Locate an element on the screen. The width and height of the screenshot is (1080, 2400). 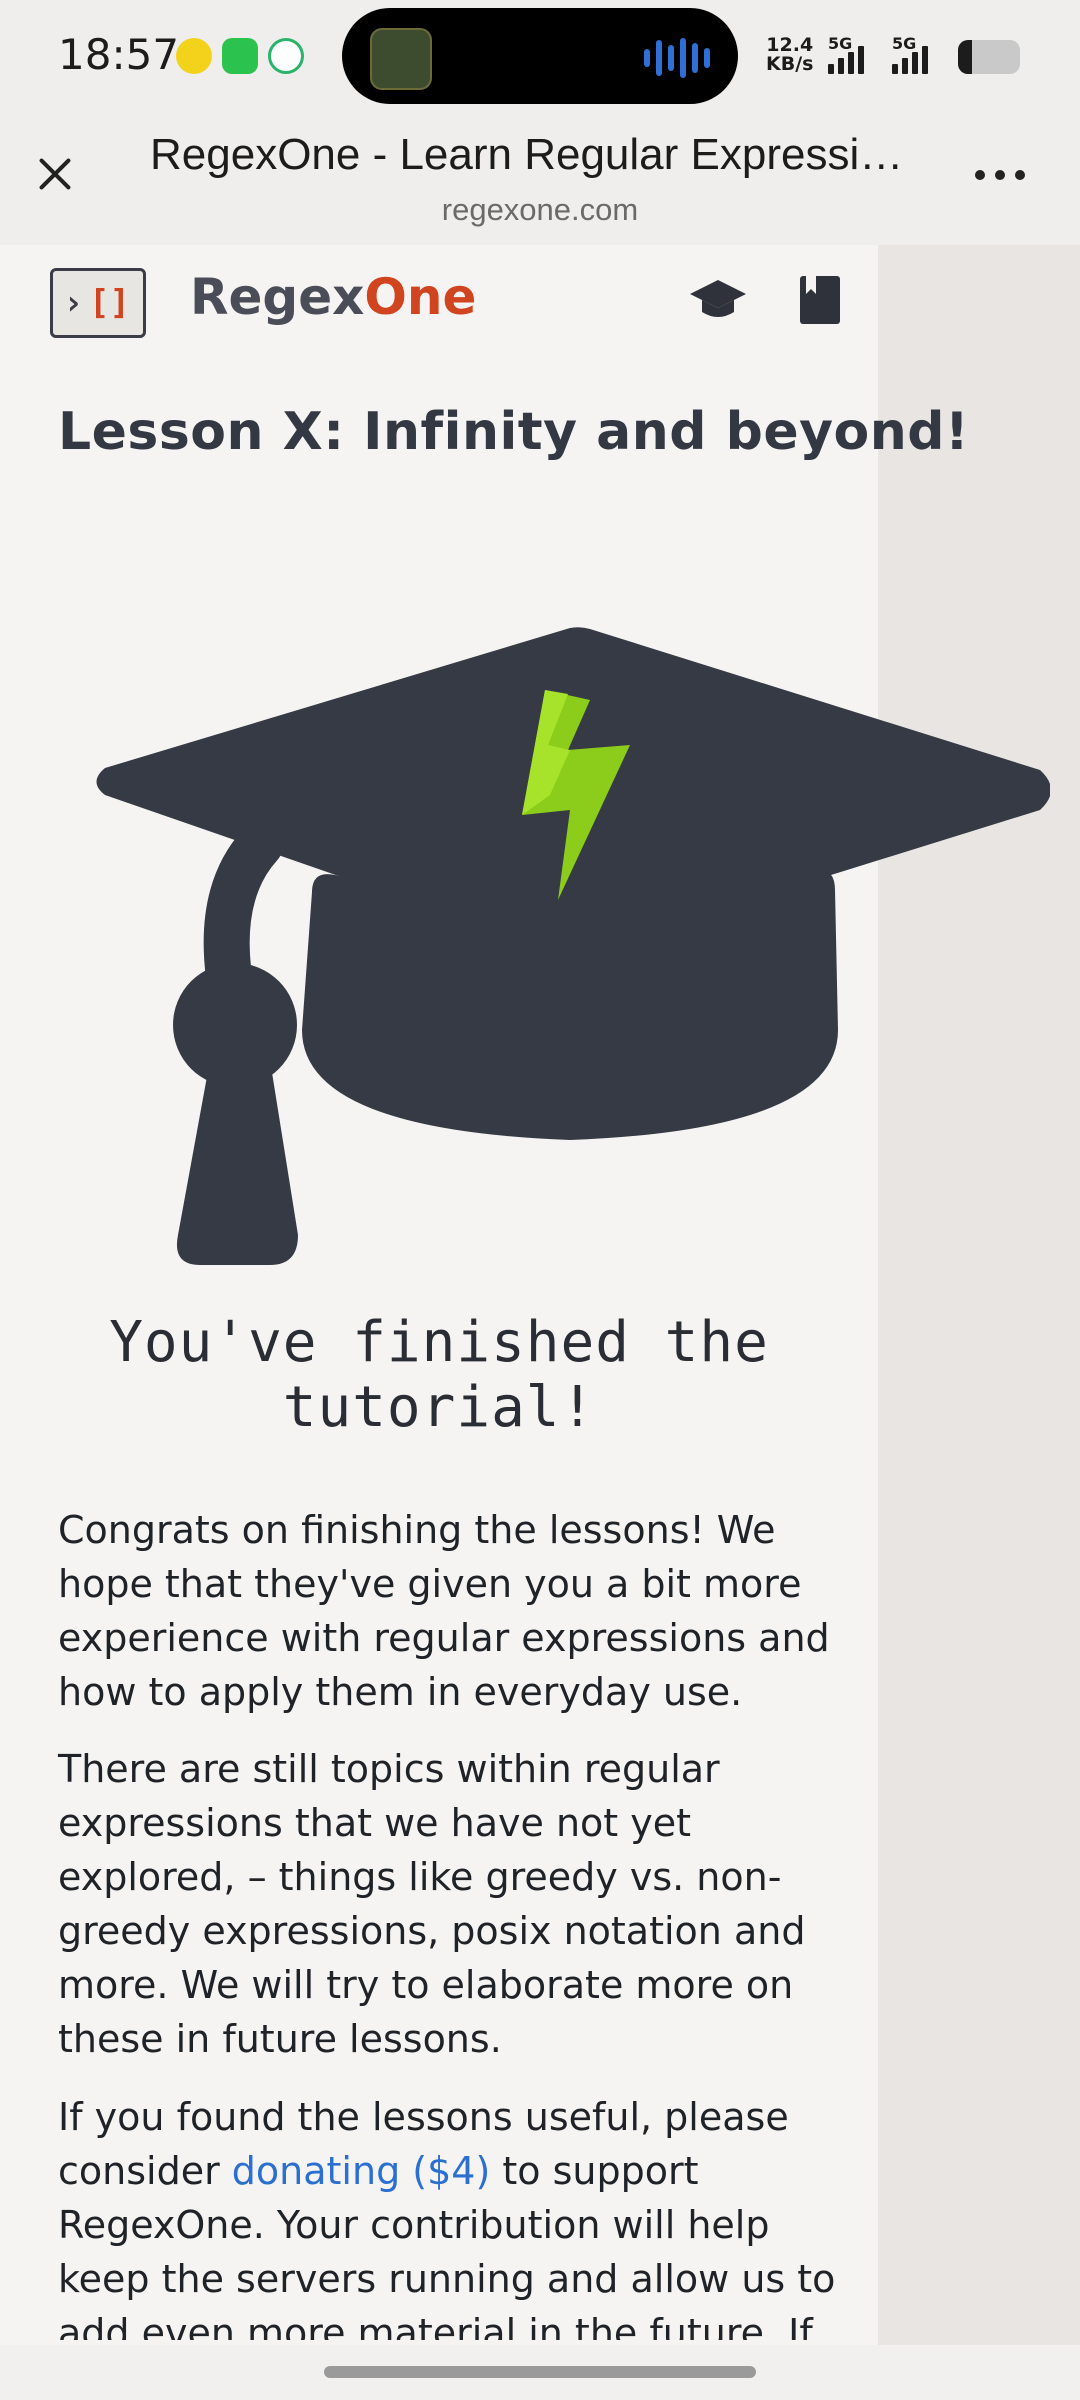
graduation-cap-icon is located at coordinates (718, 300).